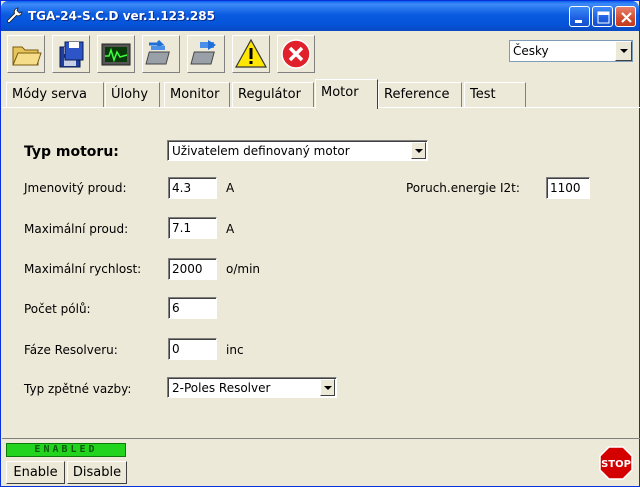 This screenshot has width=640, height=487. What do you see at coordinates (71, 152) in the screenshot?
I see `motor-type-label: Typ motoru:` at bounding box center [71, 152].